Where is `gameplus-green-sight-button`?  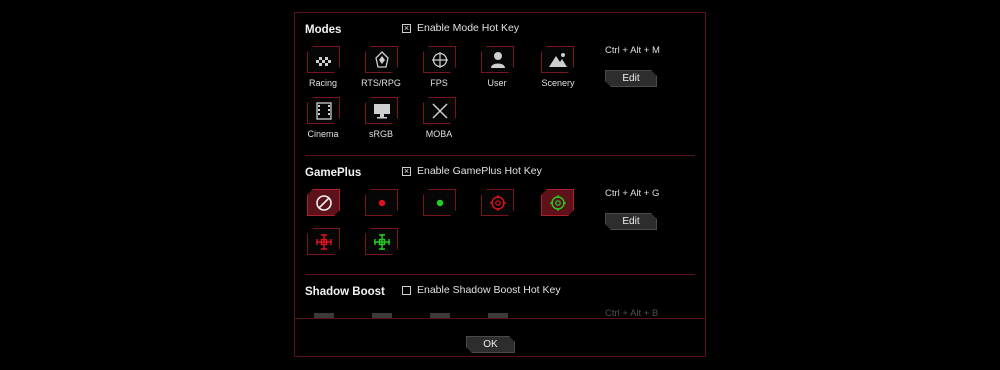
gameplus-green-sight-button is located at coordinates (381, 241).